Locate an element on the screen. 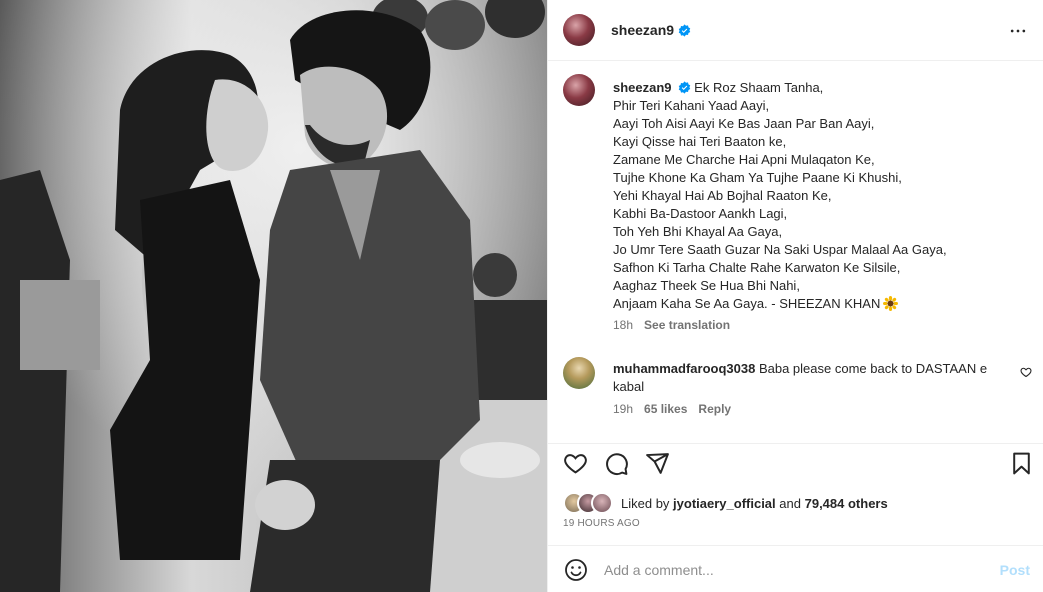 This screenshot has width=1043, height=592. liker-avatar is located at coordinates (602, 503).